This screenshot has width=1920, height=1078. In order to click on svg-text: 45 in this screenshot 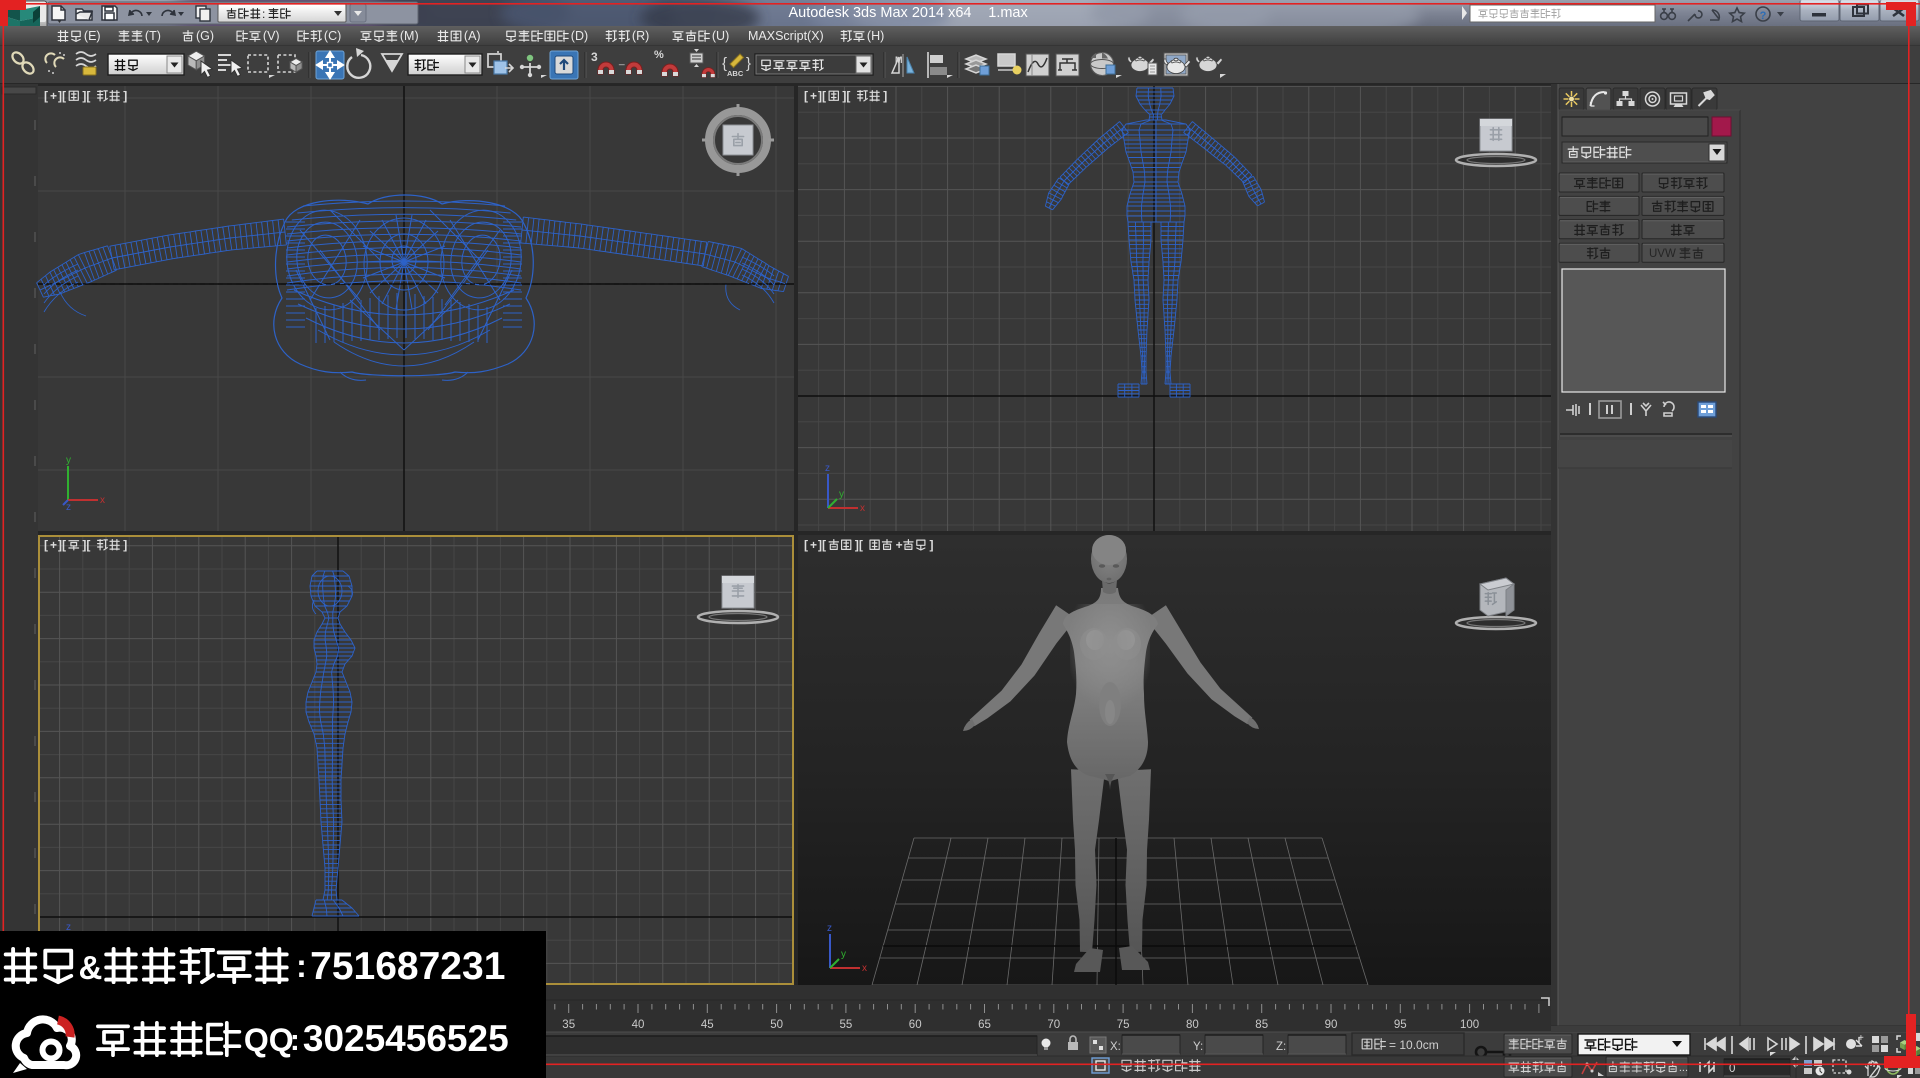, I will do `click(707, 1025)`.